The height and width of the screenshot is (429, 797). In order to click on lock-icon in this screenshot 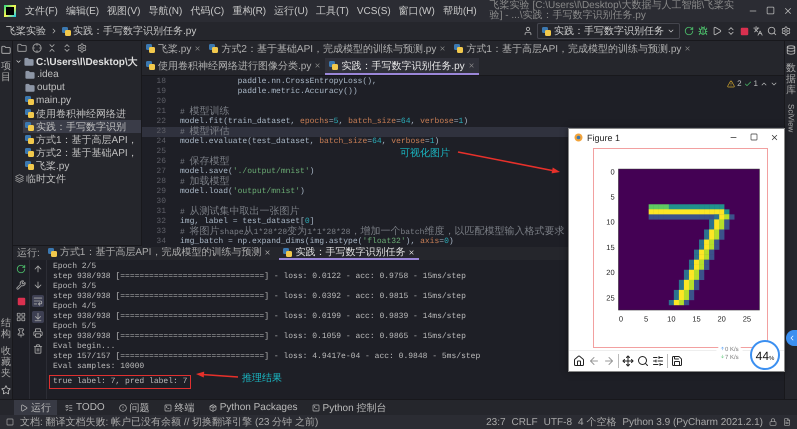, I will do `click(773, 422)`.